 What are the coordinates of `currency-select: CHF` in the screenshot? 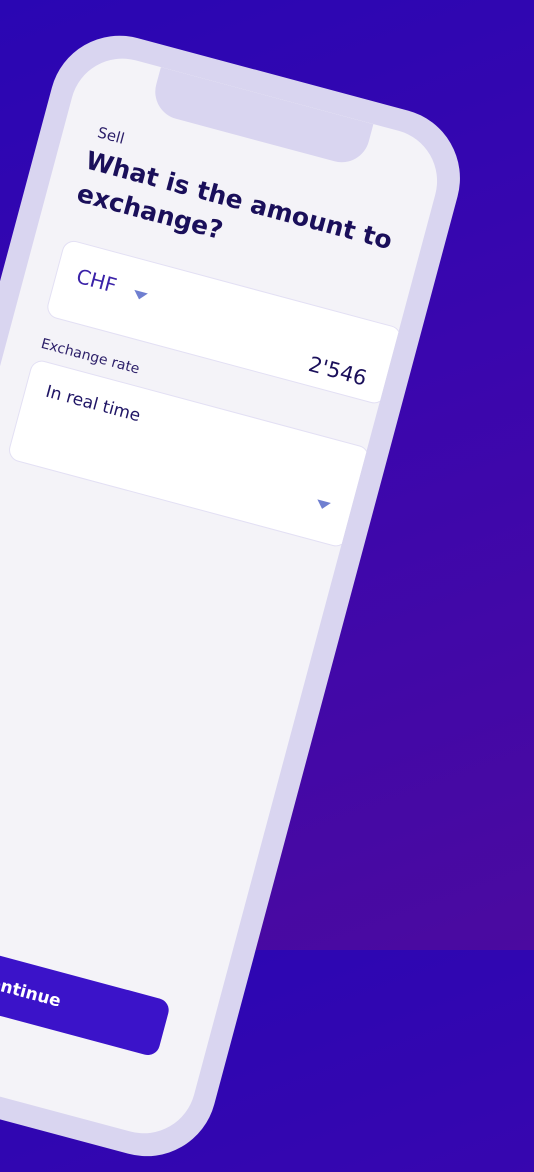 It's located at (112, 285).